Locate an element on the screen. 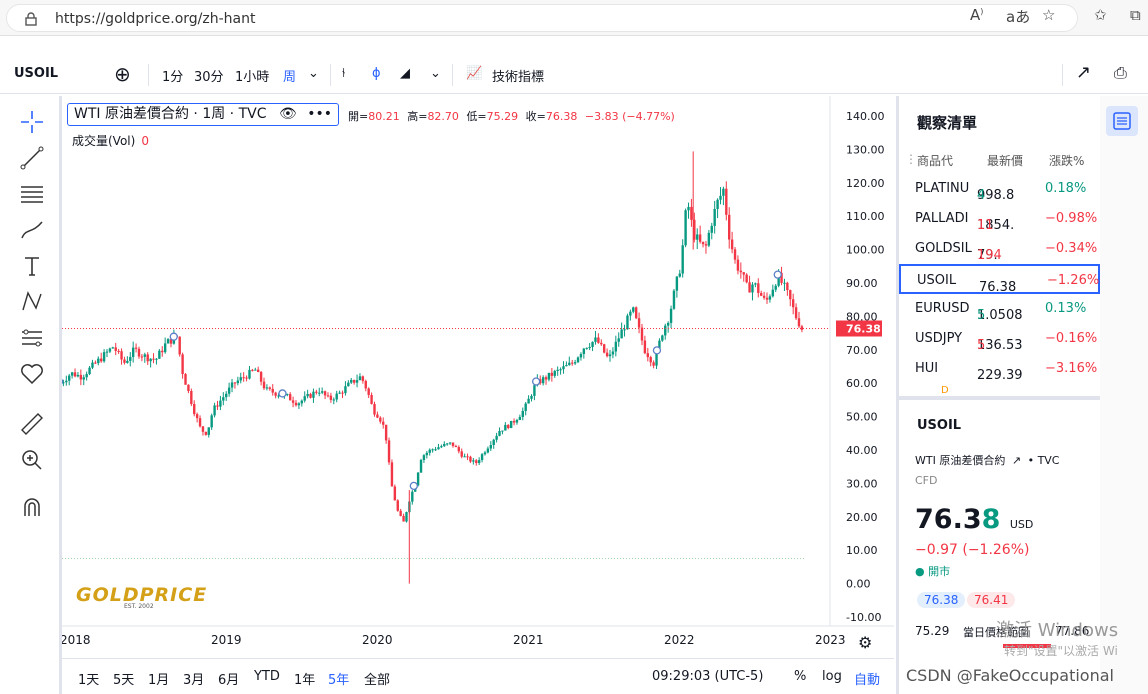 The height and width of the screenshot is (694, 1148). pattern-icon is located at coordinates (32, 302).